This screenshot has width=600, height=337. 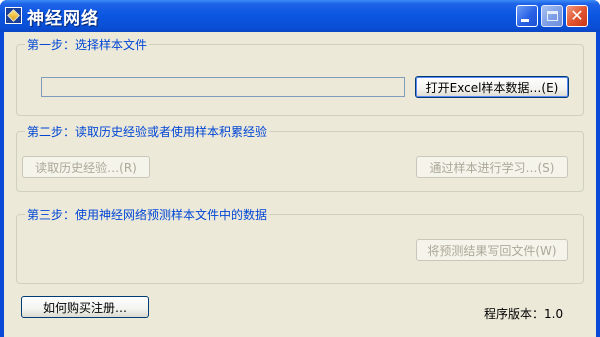 I want to click on step2-label: 第二步：读取历史经验或者使用样本积累经验, so click(x=147, y=131).